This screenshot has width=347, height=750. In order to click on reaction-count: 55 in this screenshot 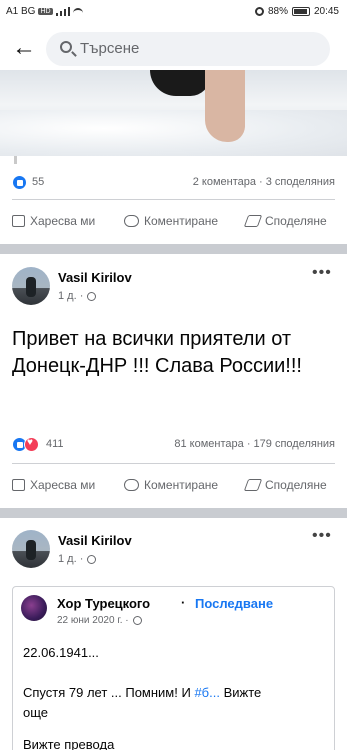, I will do `click(38, 182)`.